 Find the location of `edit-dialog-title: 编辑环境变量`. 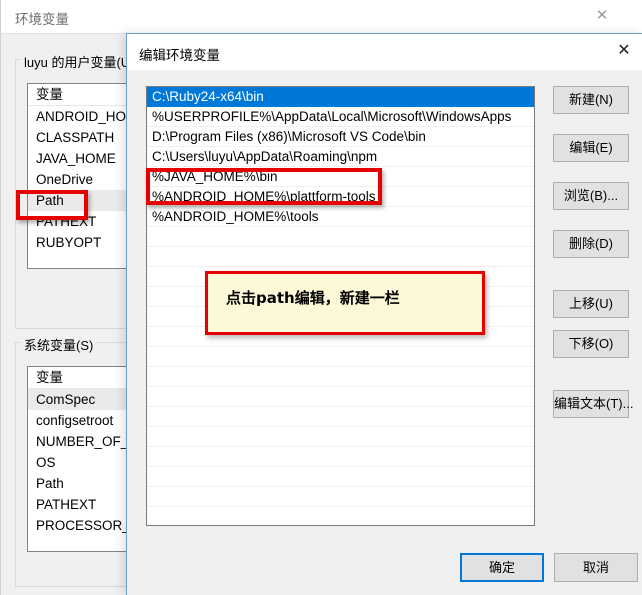

edit-dialog-title: 编辑环境变量 is located at coordinates (179, 55).